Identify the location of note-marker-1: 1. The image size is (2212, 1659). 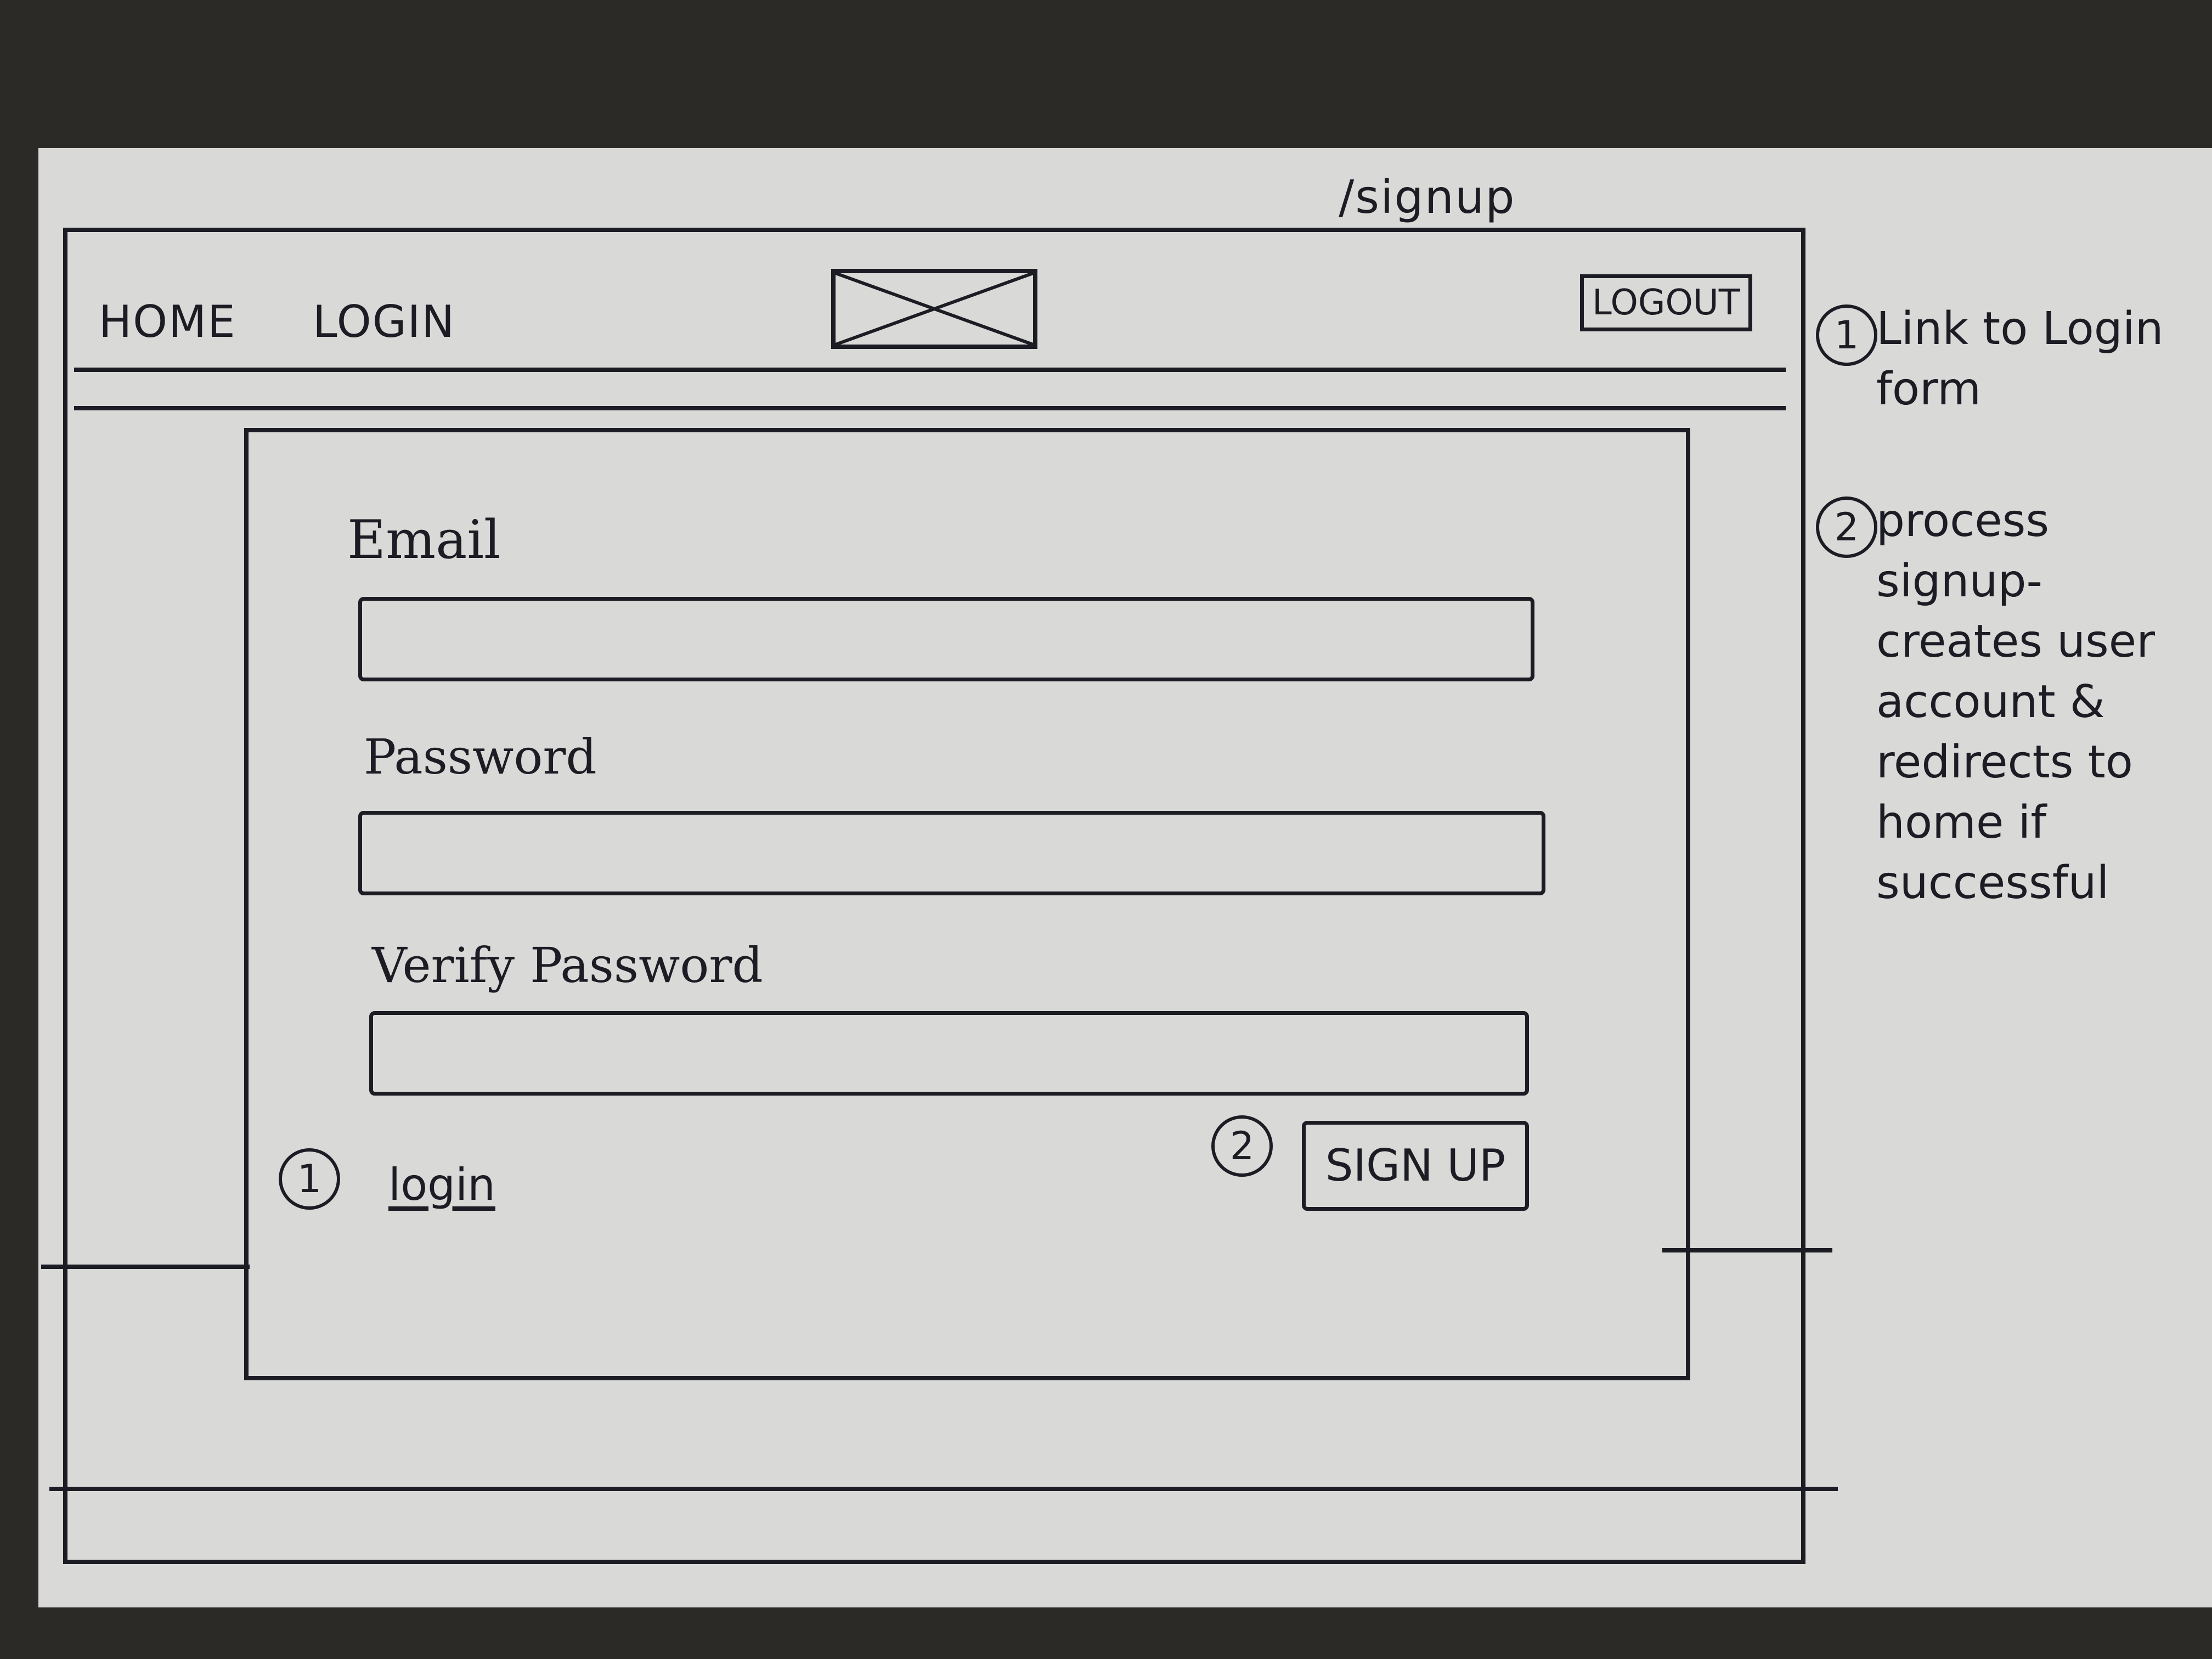
(1847, 335).